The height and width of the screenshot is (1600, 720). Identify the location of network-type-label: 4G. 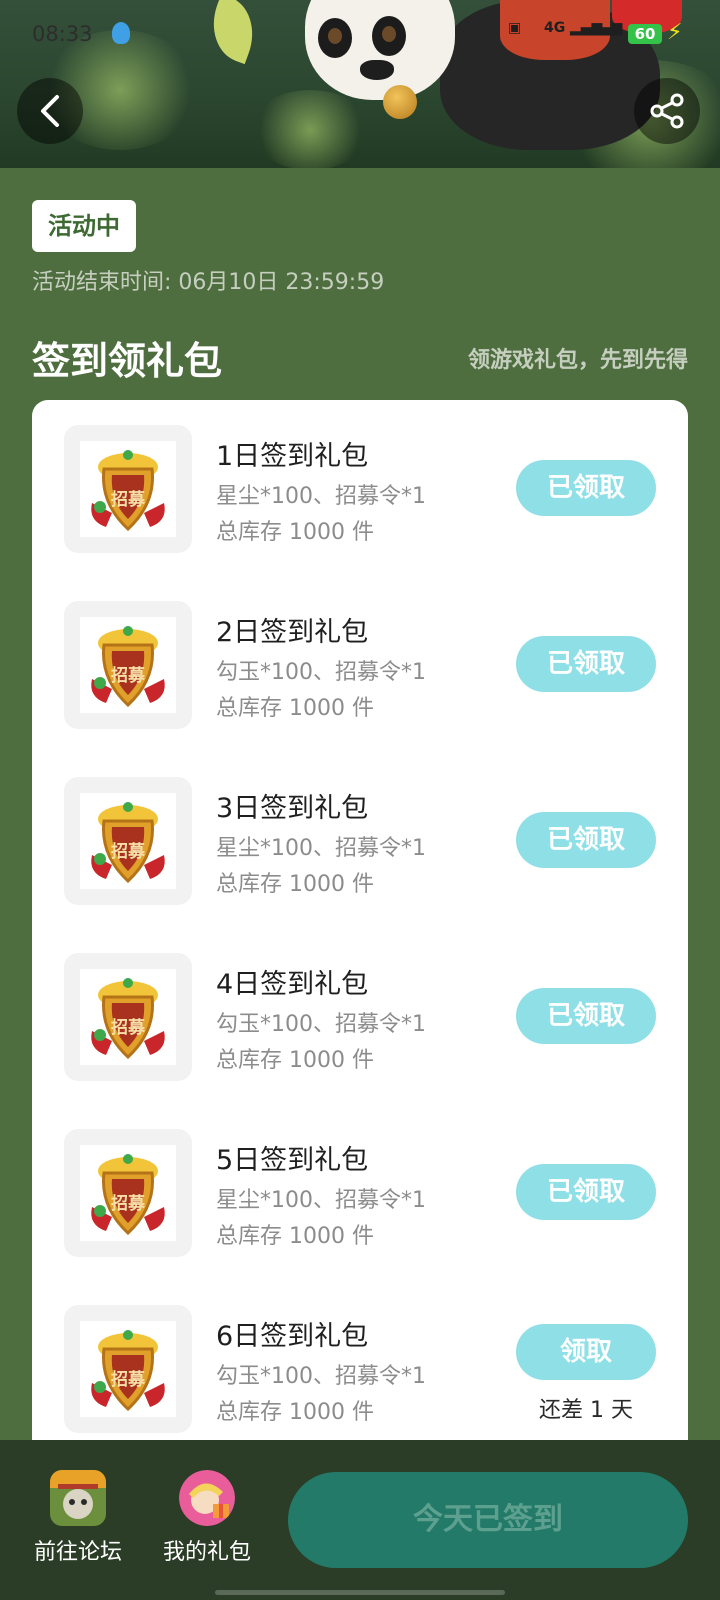
(555, 28).